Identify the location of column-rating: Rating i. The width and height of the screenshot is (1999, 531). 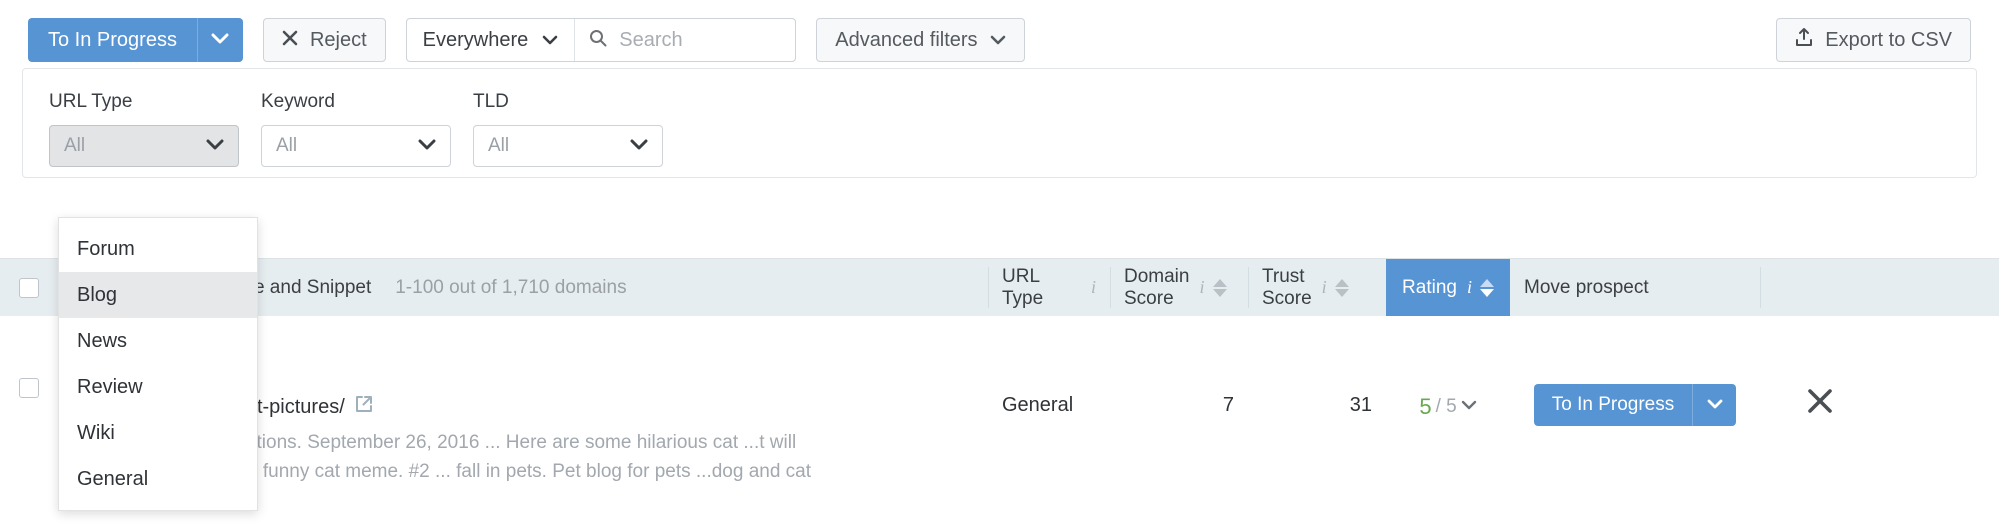
(1448, 287).